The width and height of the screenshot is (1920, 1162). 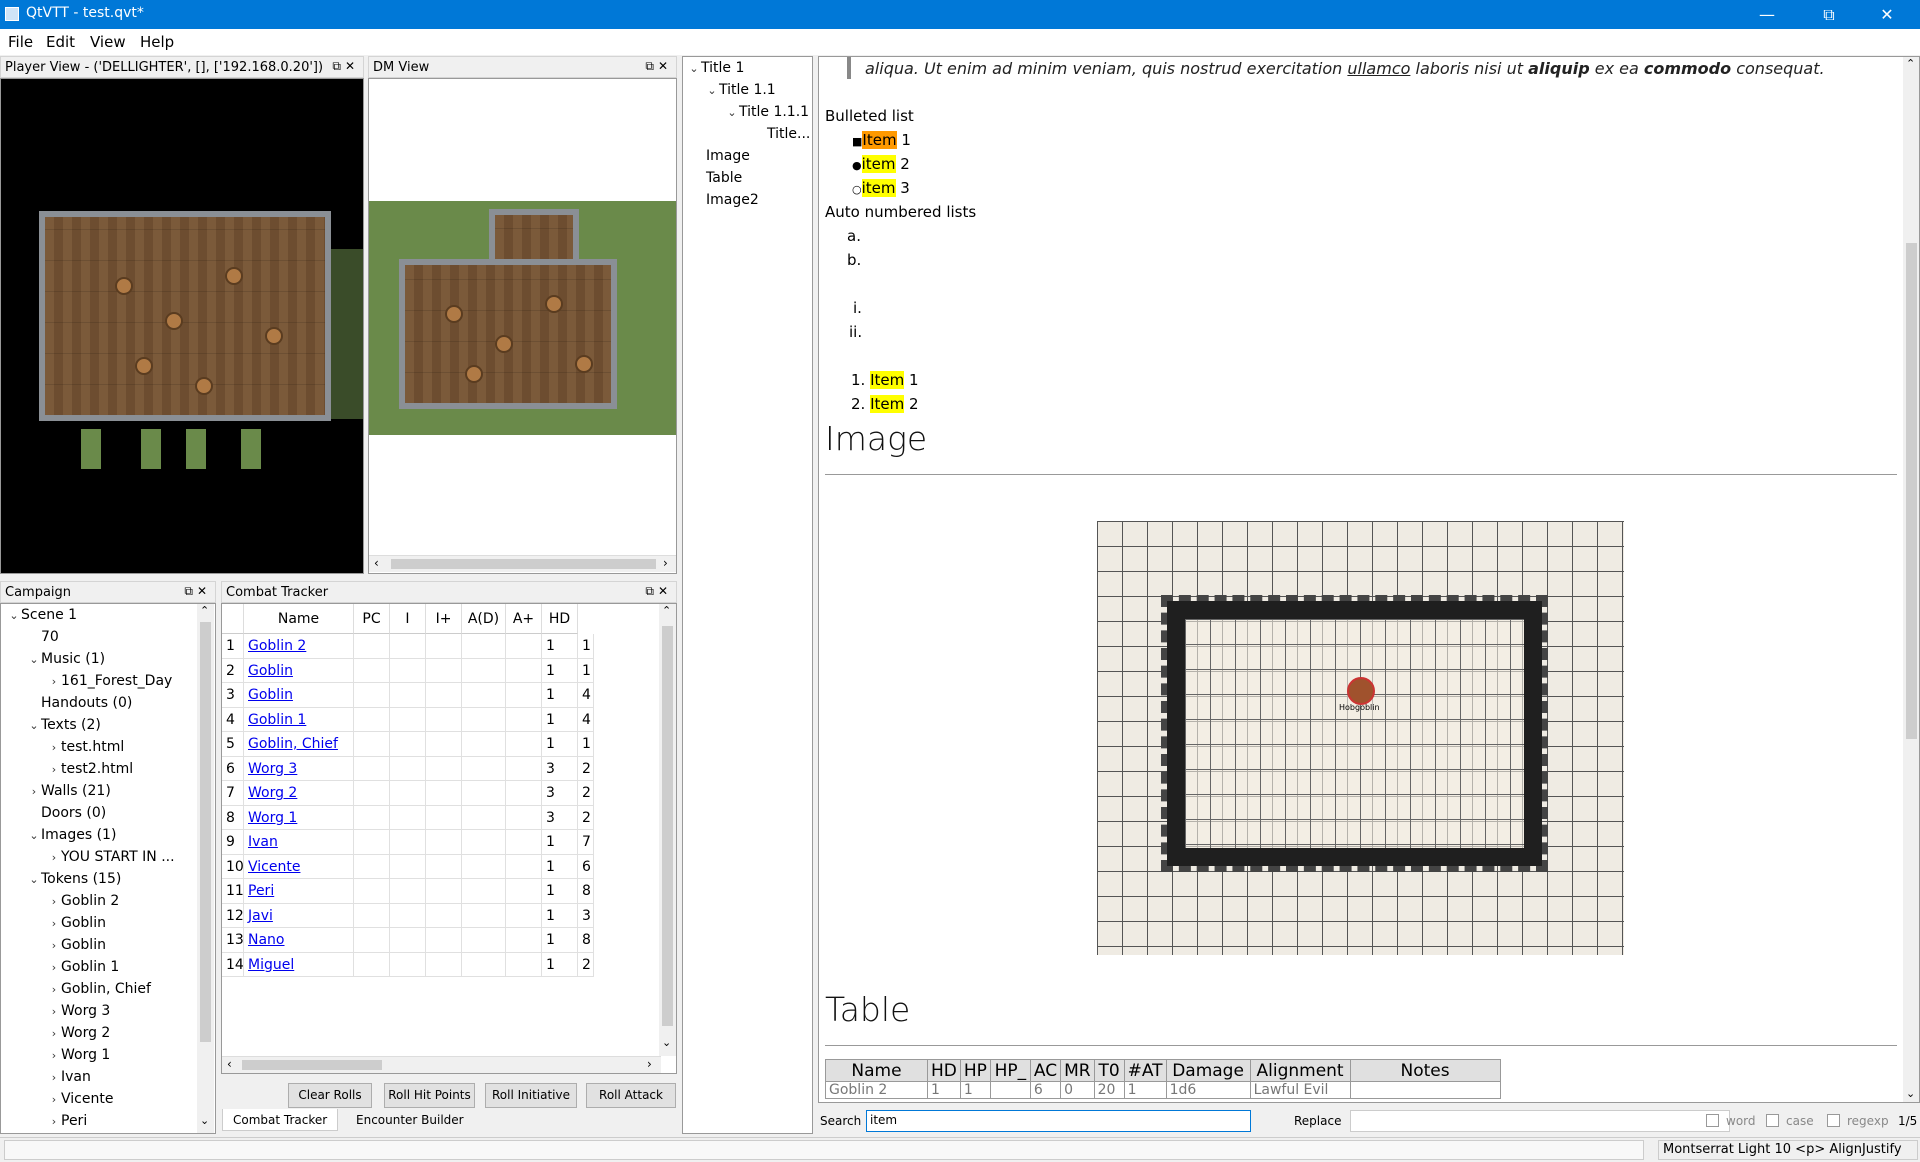 I want to click on campaign-item: › test.html, so click(x=85, y=747).